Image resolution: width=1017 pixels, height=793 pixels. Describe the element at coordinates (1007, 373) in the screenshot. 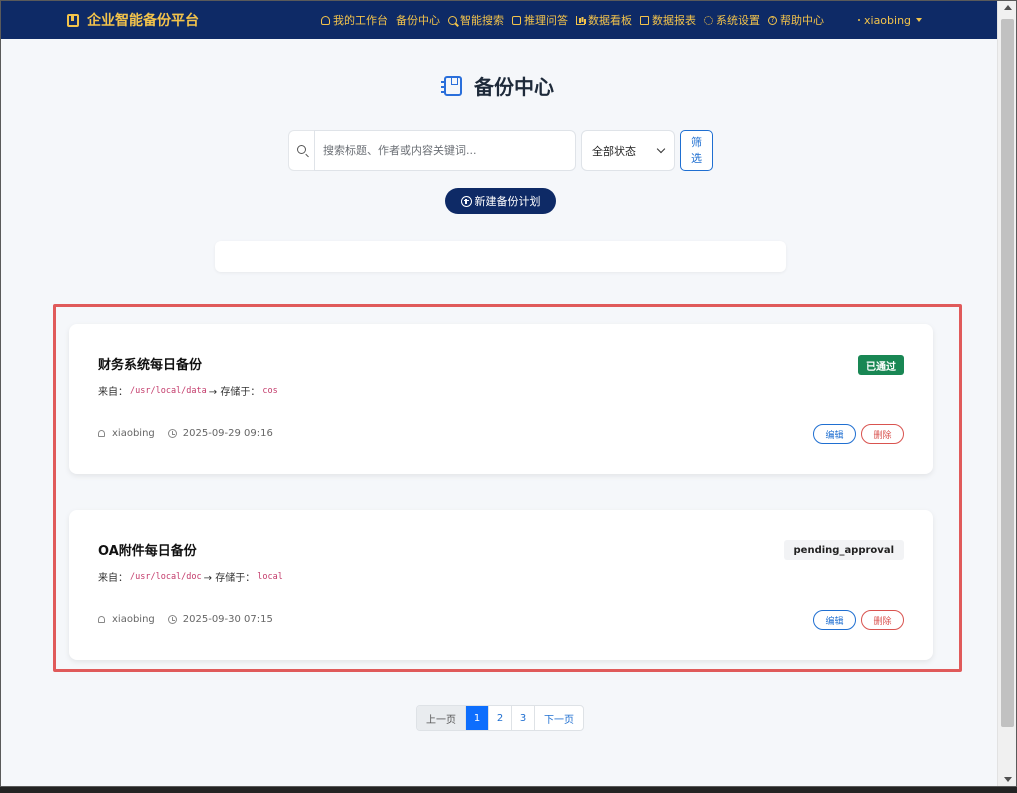

I see `scrollbar-thumb` at that location.